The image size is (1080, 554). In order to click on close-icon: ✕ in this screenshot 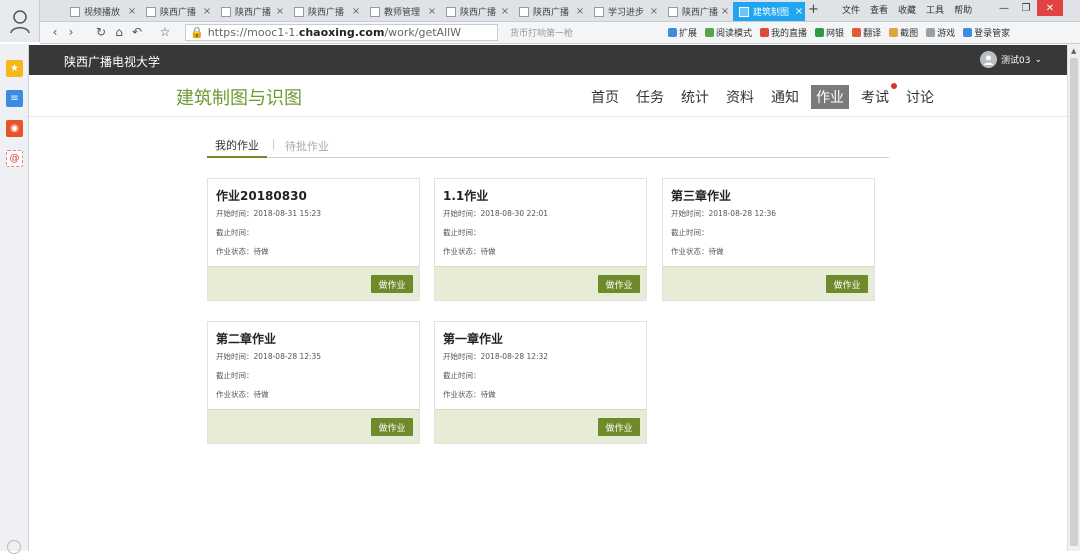, I will do `click(1050, 8)`.